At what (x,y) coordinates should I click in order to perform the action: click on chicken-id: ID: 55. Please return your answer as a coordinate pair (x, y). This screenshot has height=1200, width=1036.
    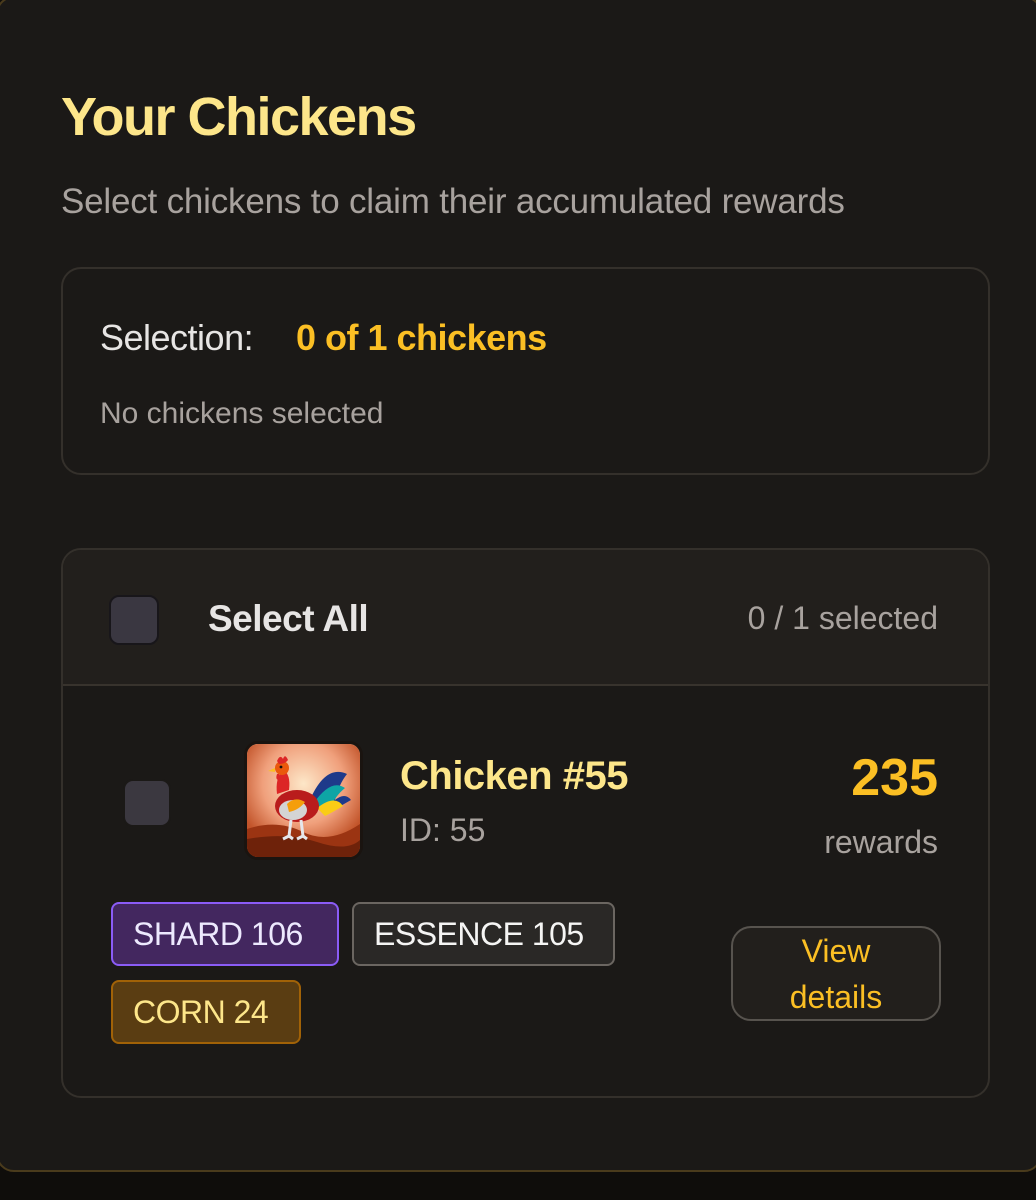
    Looking at the image, I should click on (443, 830).